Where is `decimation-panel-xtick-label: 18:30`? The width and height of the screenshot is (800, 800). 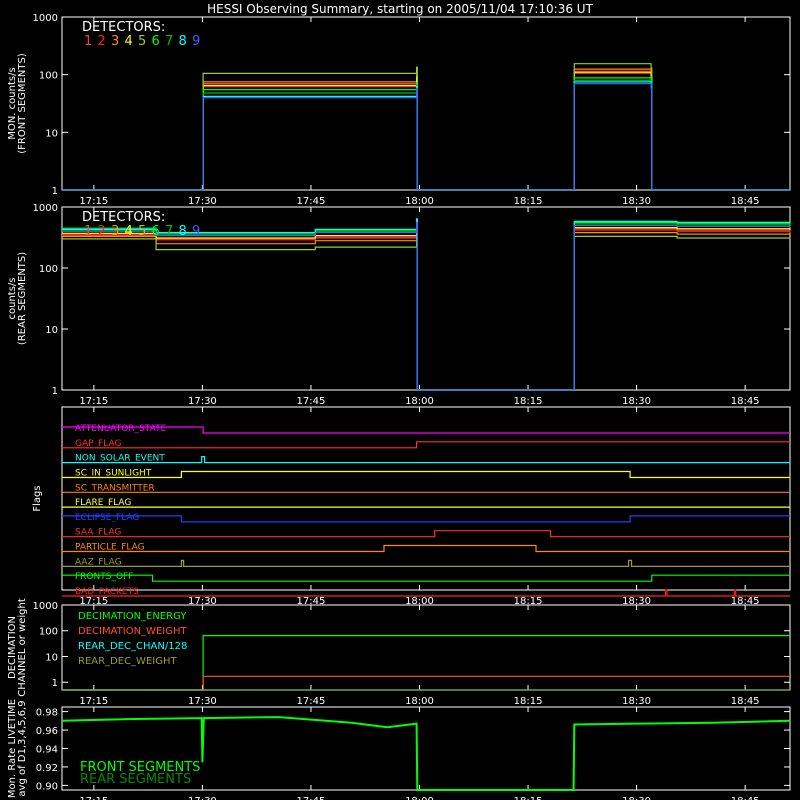
decimation-panel-xtick-label: 18:30 is located at coordinates (636, 701).